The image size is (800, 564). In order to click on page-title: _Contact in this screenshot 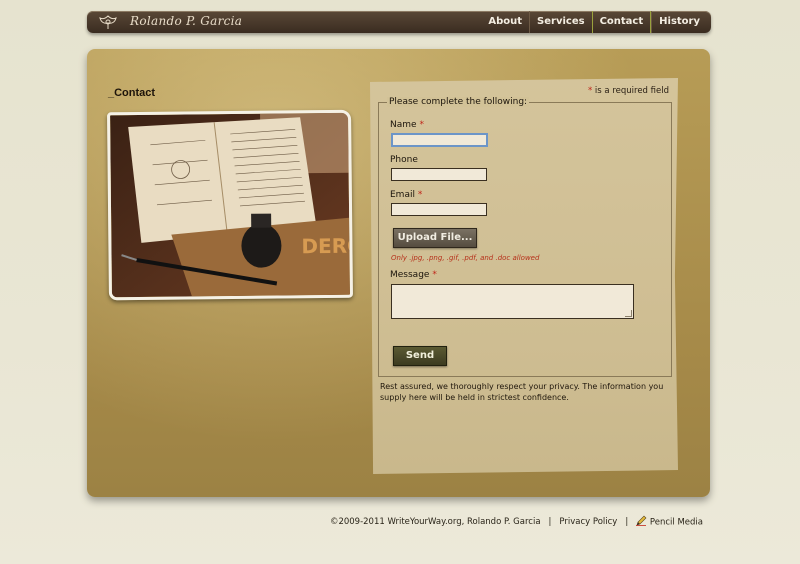, I will do `click(132, 93)`.